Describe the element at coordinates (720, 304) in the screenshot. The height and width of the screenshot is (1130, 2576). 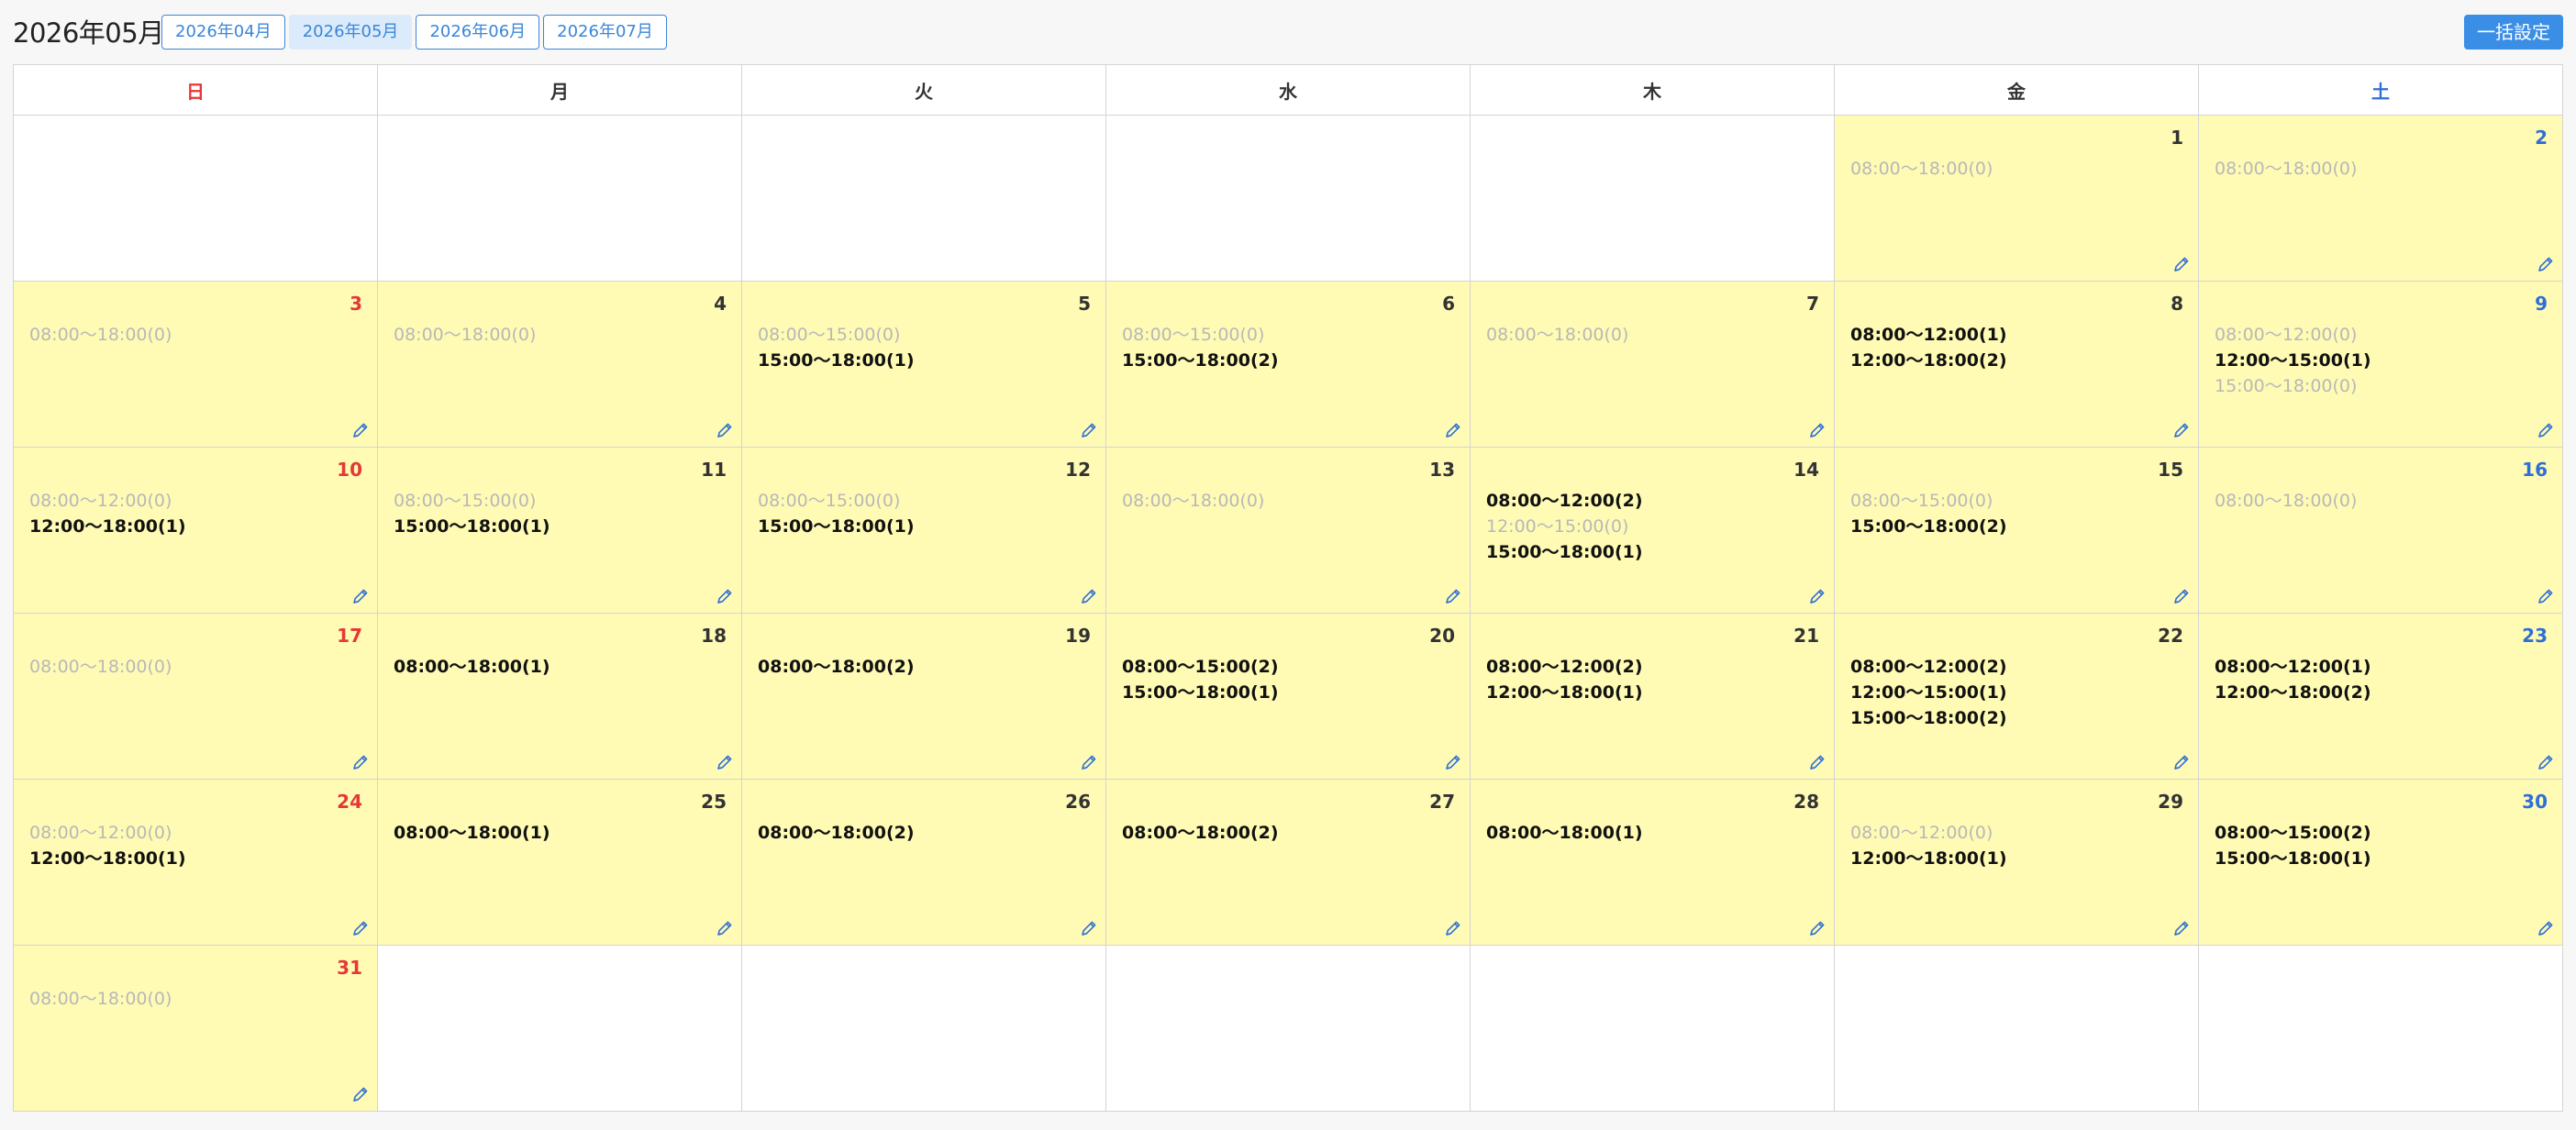
I see `day-number: 4` at that location.